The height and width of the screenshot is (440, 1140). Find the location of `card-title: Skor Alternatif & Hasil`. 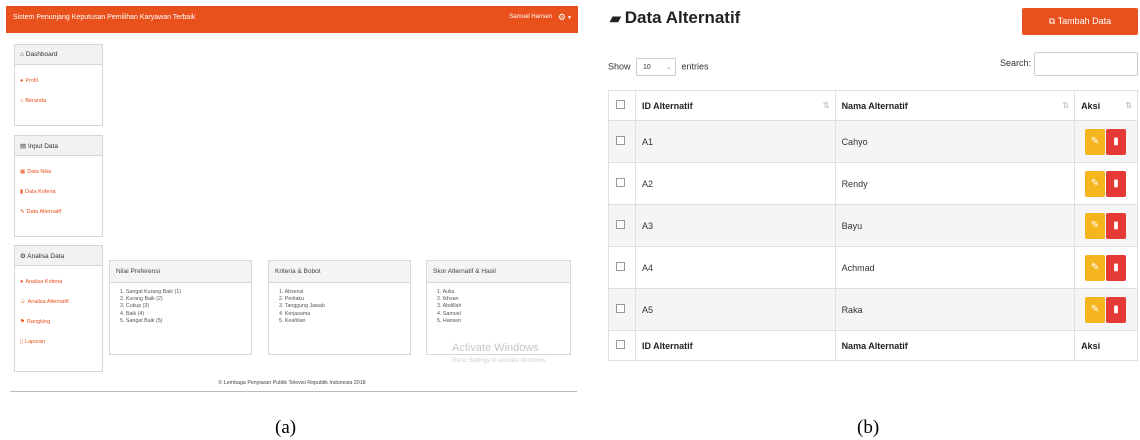

card-title: Skor Alternatif & Hasil is located at coordinates (498, 272).